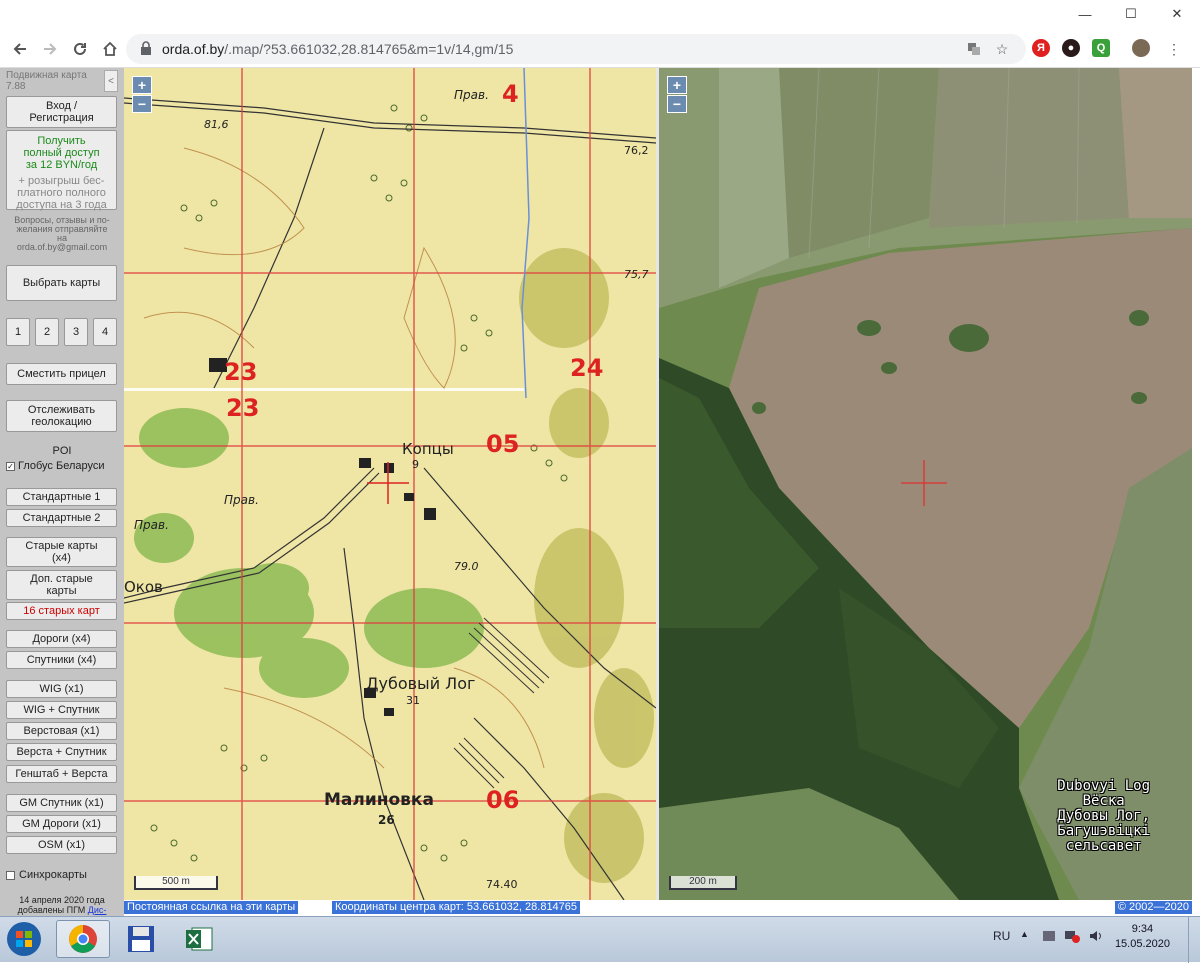  I want to click on map-label-koptsy: Копцы, so click(428, 449).